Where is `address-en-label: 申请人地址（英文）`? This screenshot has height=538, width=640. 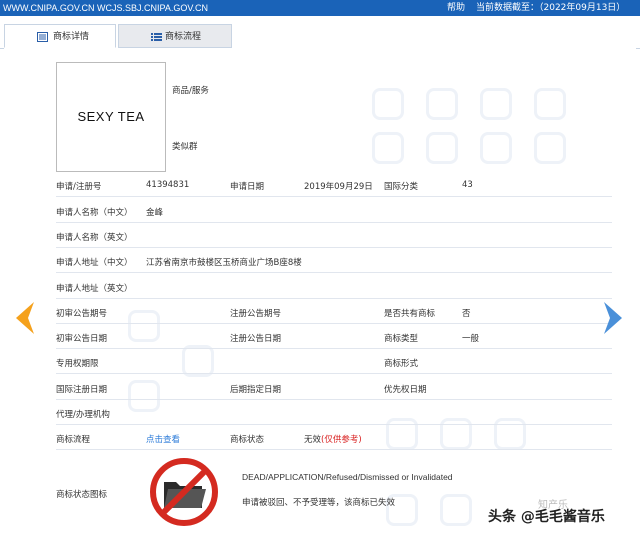
address-en-label: 申请人地址（英文） is located at coordinates (94, 289).